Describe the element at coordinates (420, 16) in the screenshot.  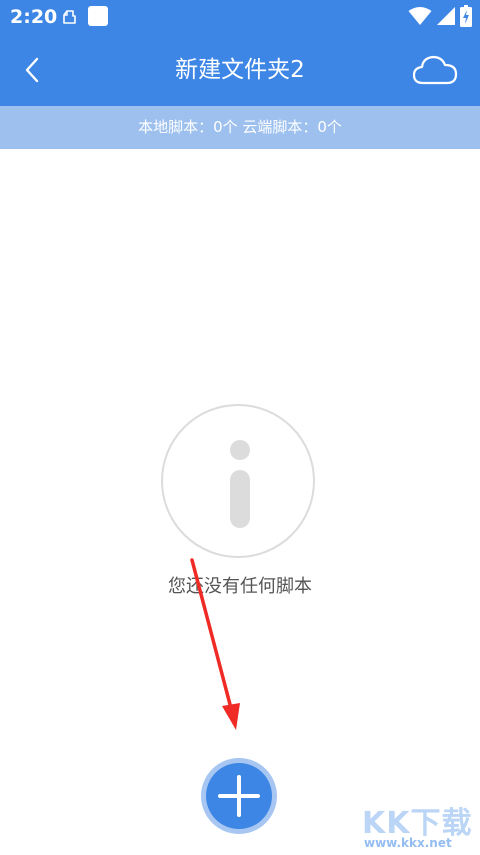
I see `wifi-icon` at that location.